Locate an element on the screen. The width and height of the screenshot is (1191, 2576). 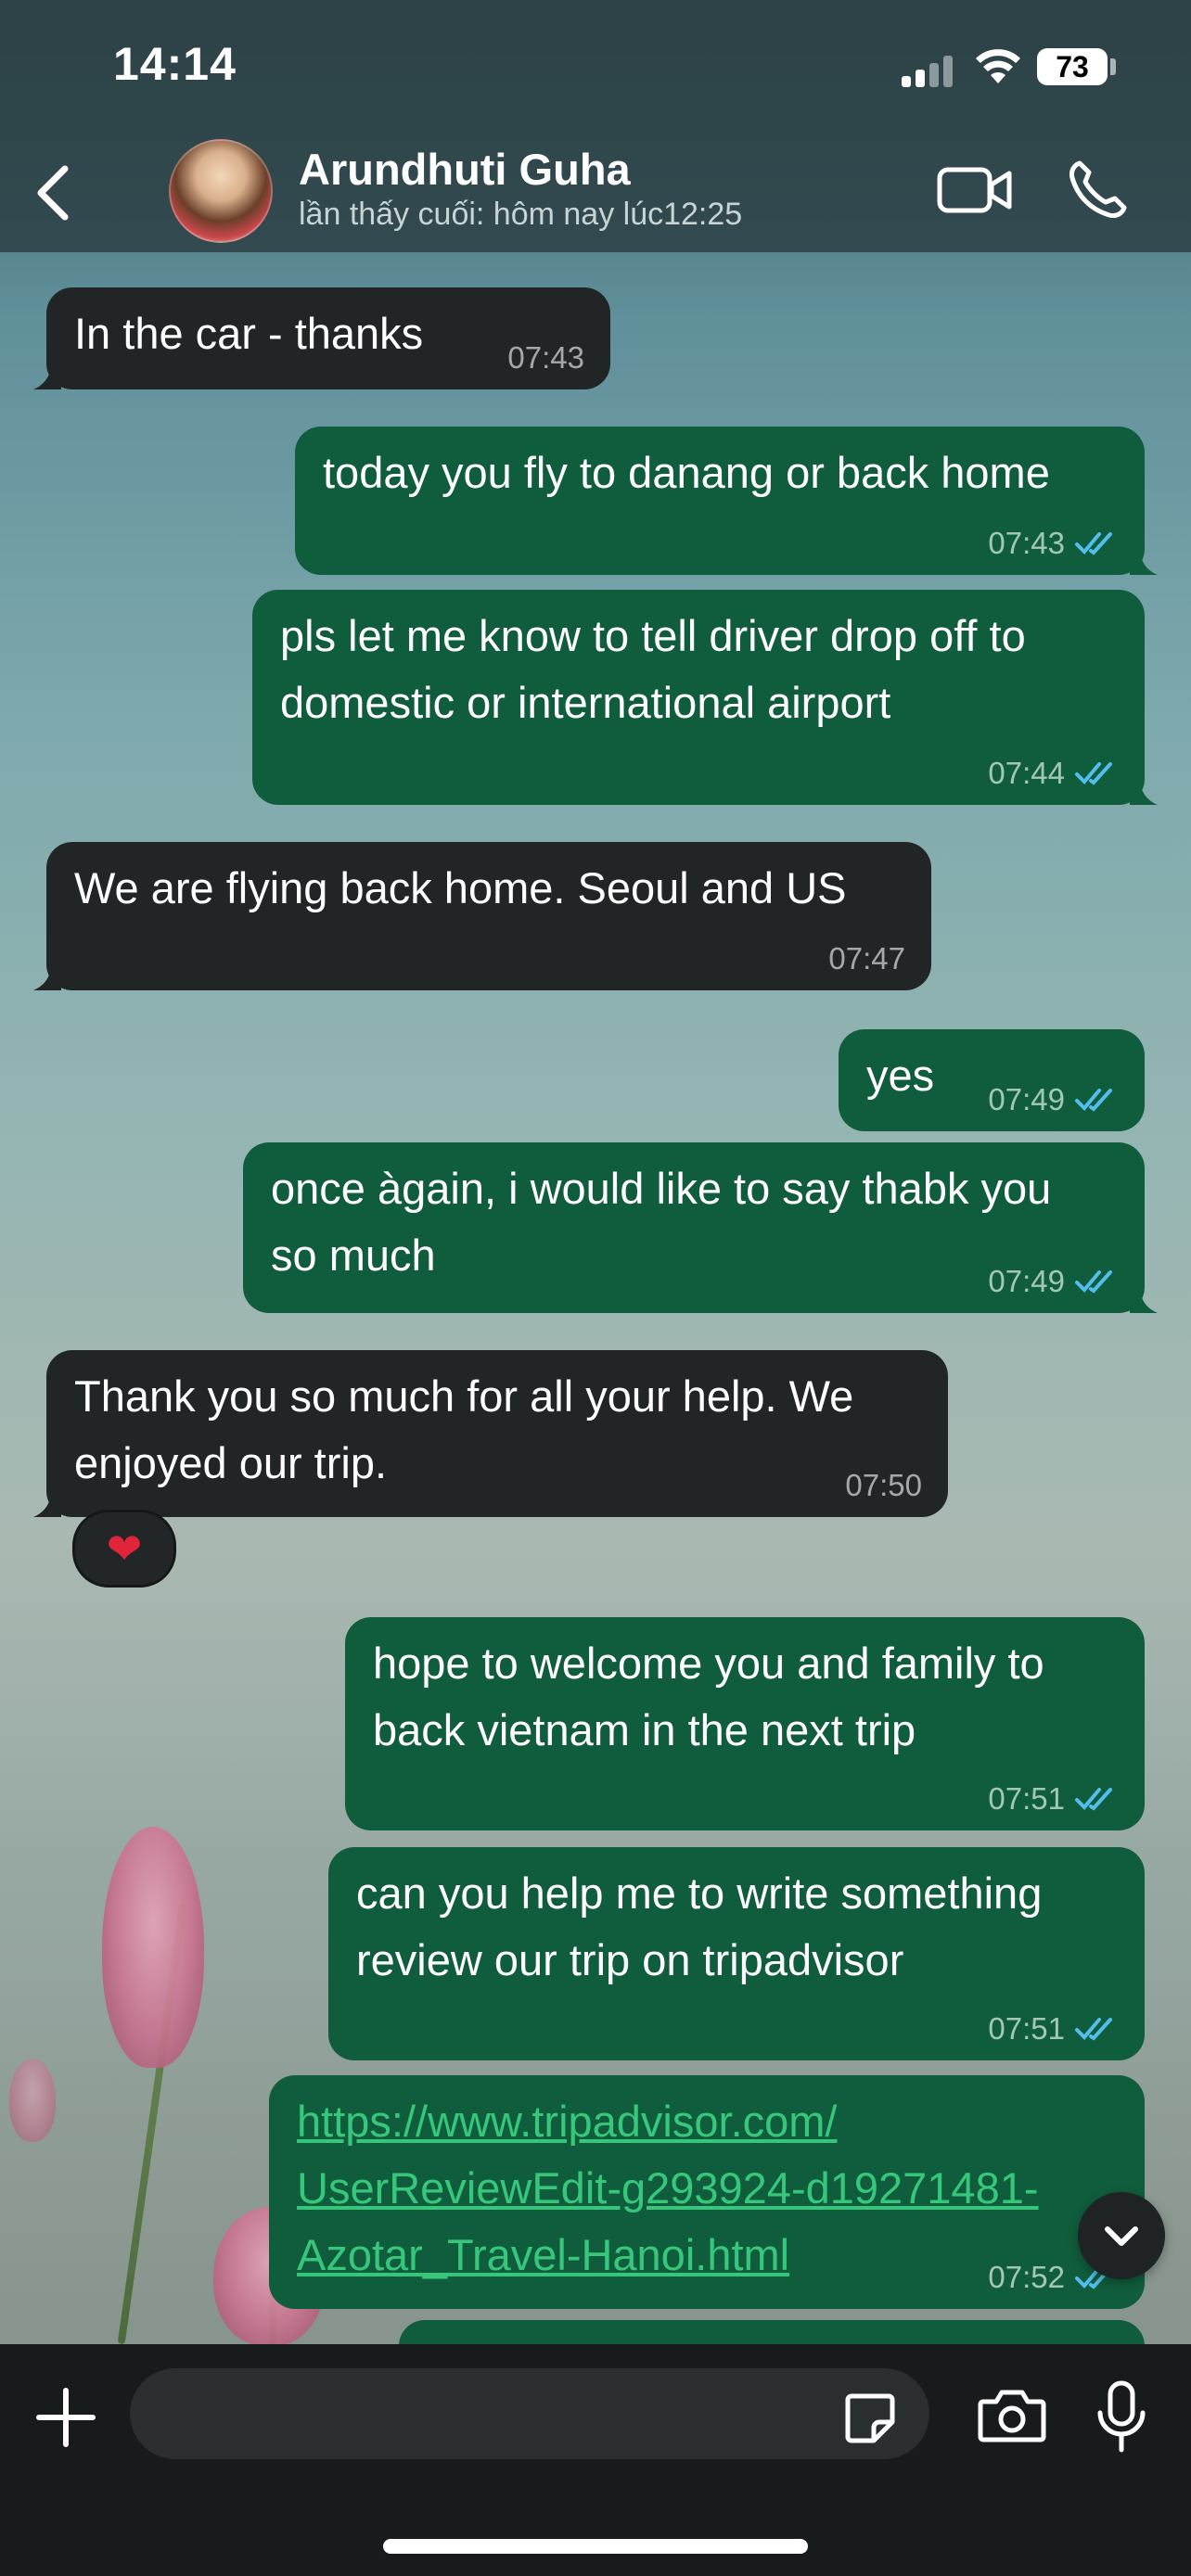
message-text: yes is located at coordinates (900, 1076).